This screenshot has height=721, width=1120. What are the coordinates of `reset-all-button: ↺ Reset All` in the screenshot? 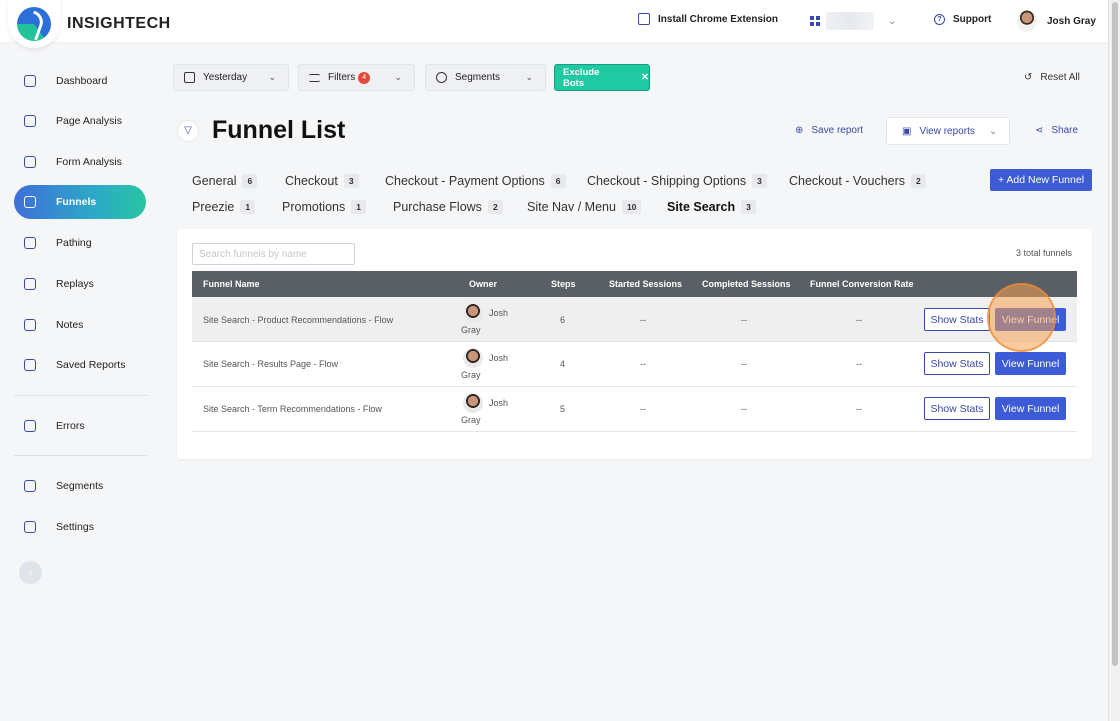 It's located at (1052, 77).